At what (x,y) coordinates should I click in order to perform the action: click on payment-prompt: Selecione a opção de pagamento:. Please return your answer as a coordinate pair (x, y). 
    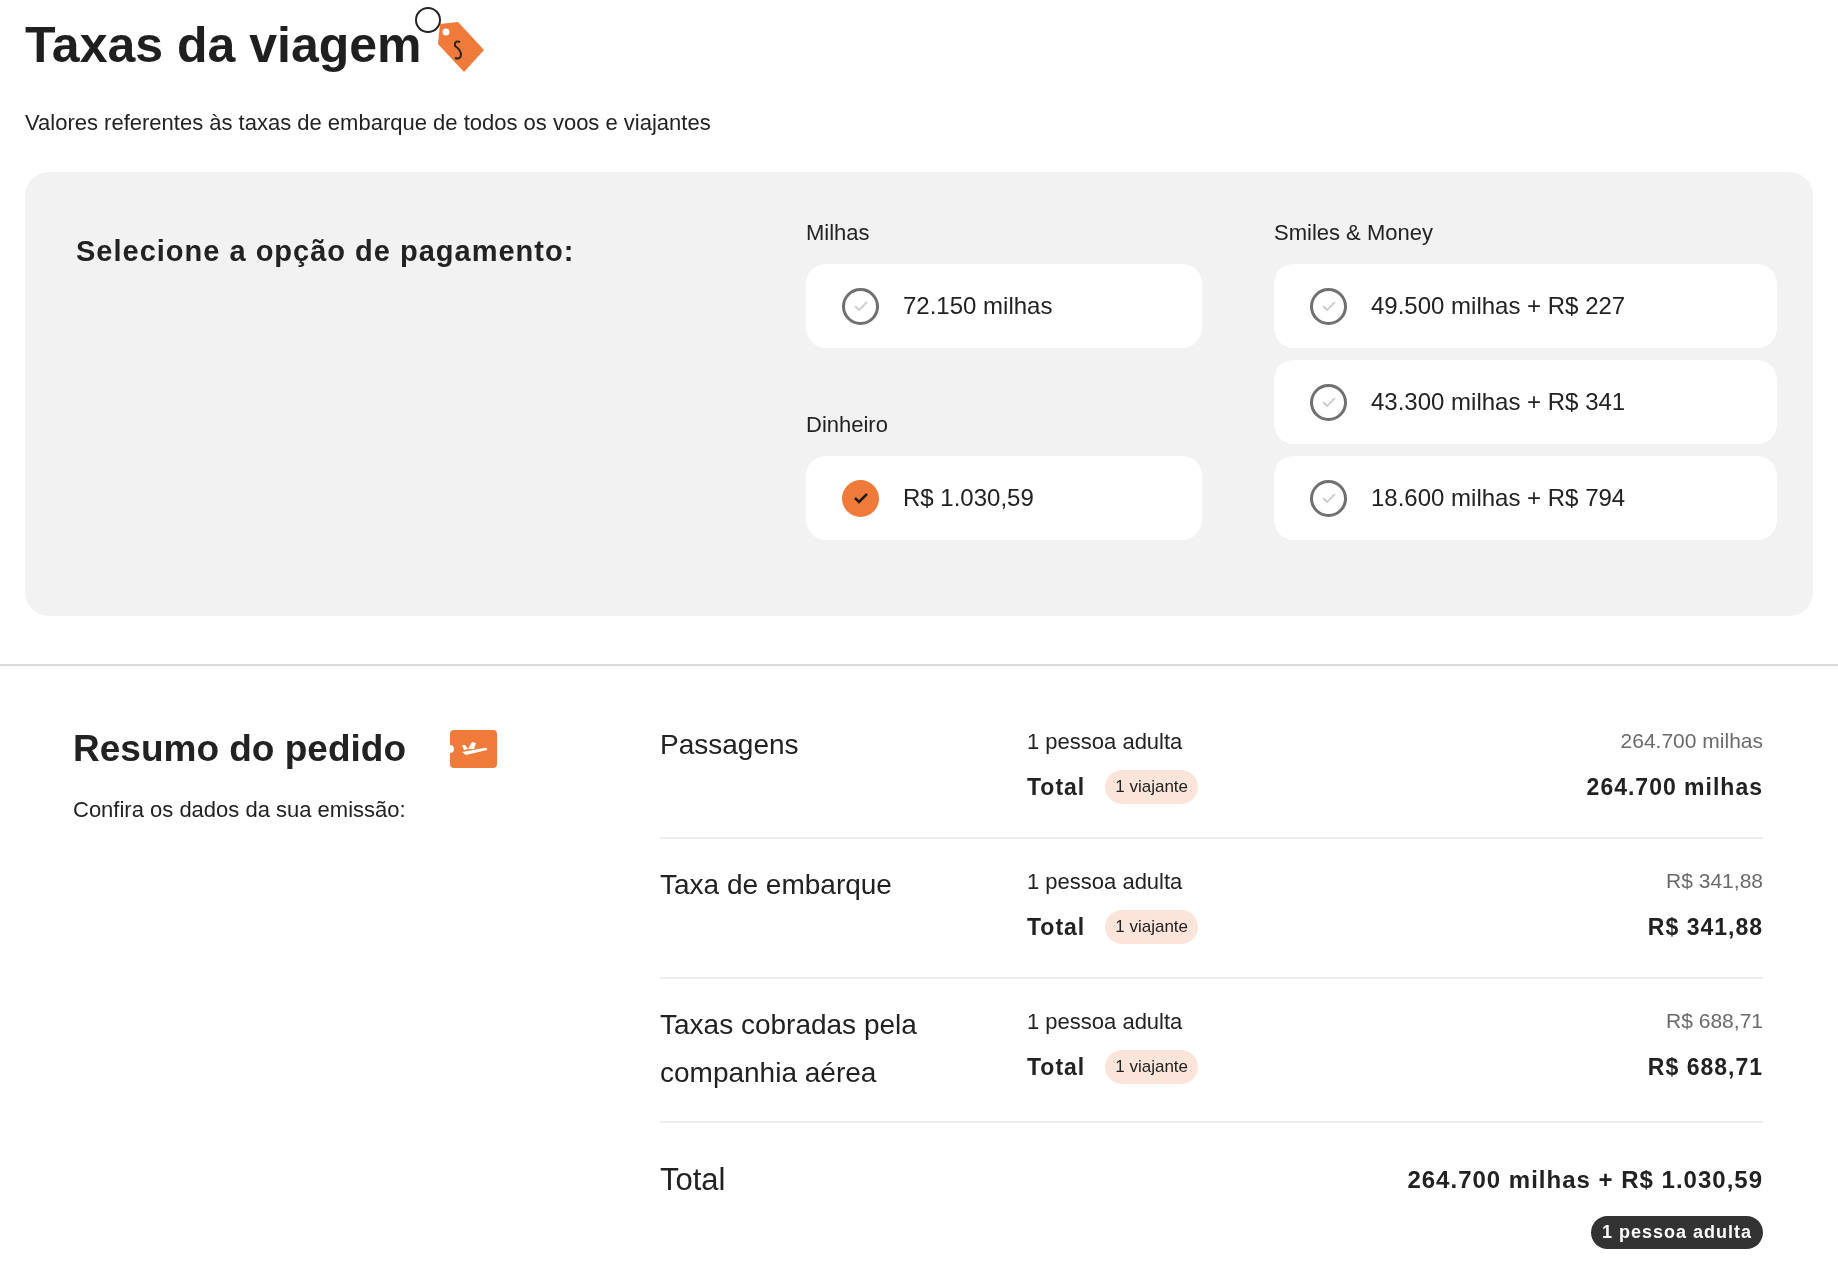
    Looking at the image, I should click on (326, 251).